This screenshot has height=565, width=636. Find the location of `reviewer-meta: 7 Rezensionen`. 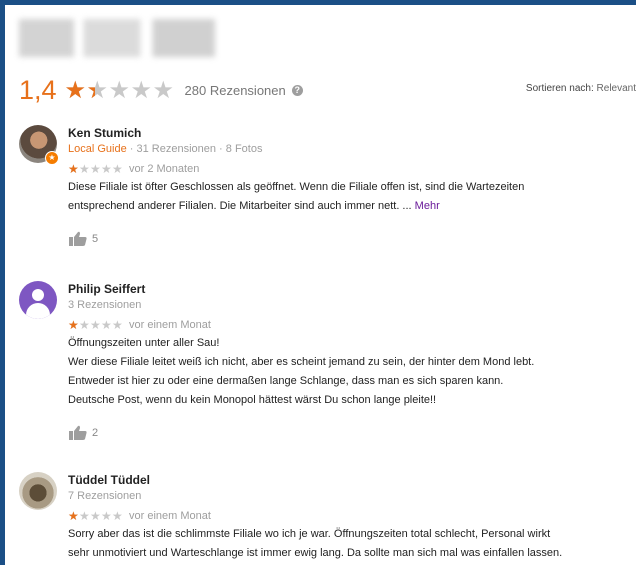

reviewer-meta: 7 Rezensionen is located at coordinates (105, 496).